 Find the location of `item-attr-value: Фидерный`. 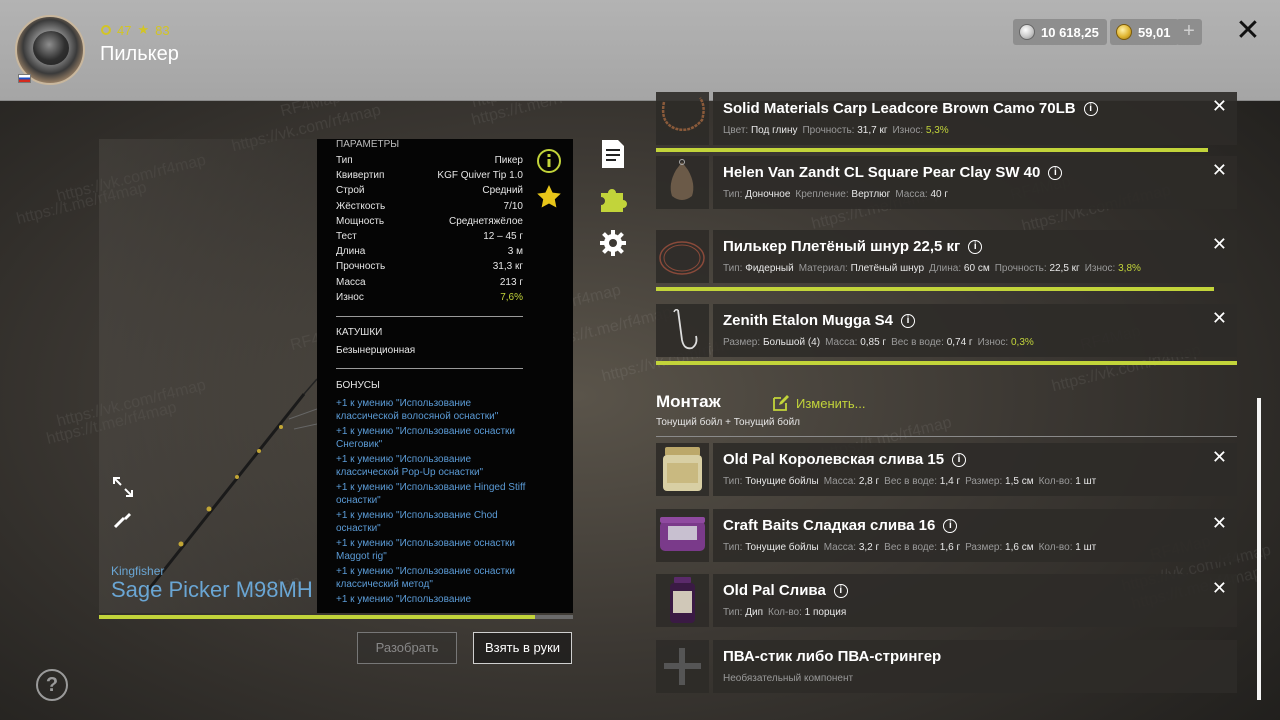

item-attr-value: Фидерный is located at coordinates (769, 268).